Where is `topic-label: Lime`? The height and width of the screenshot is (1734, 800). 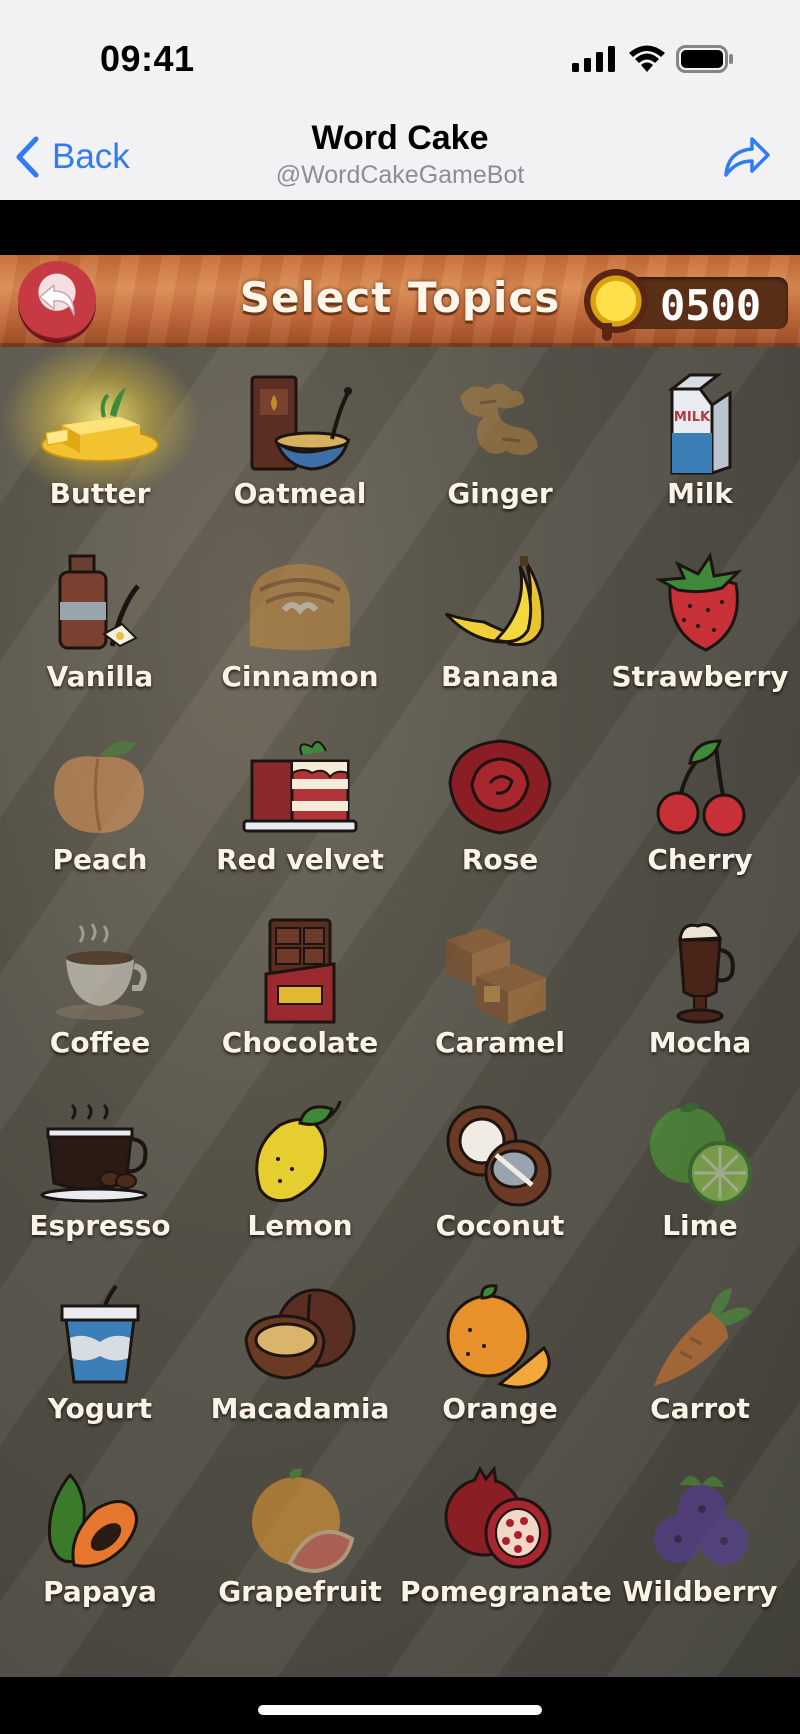
topic-label: Lime is located at coordinates (700, 1225).